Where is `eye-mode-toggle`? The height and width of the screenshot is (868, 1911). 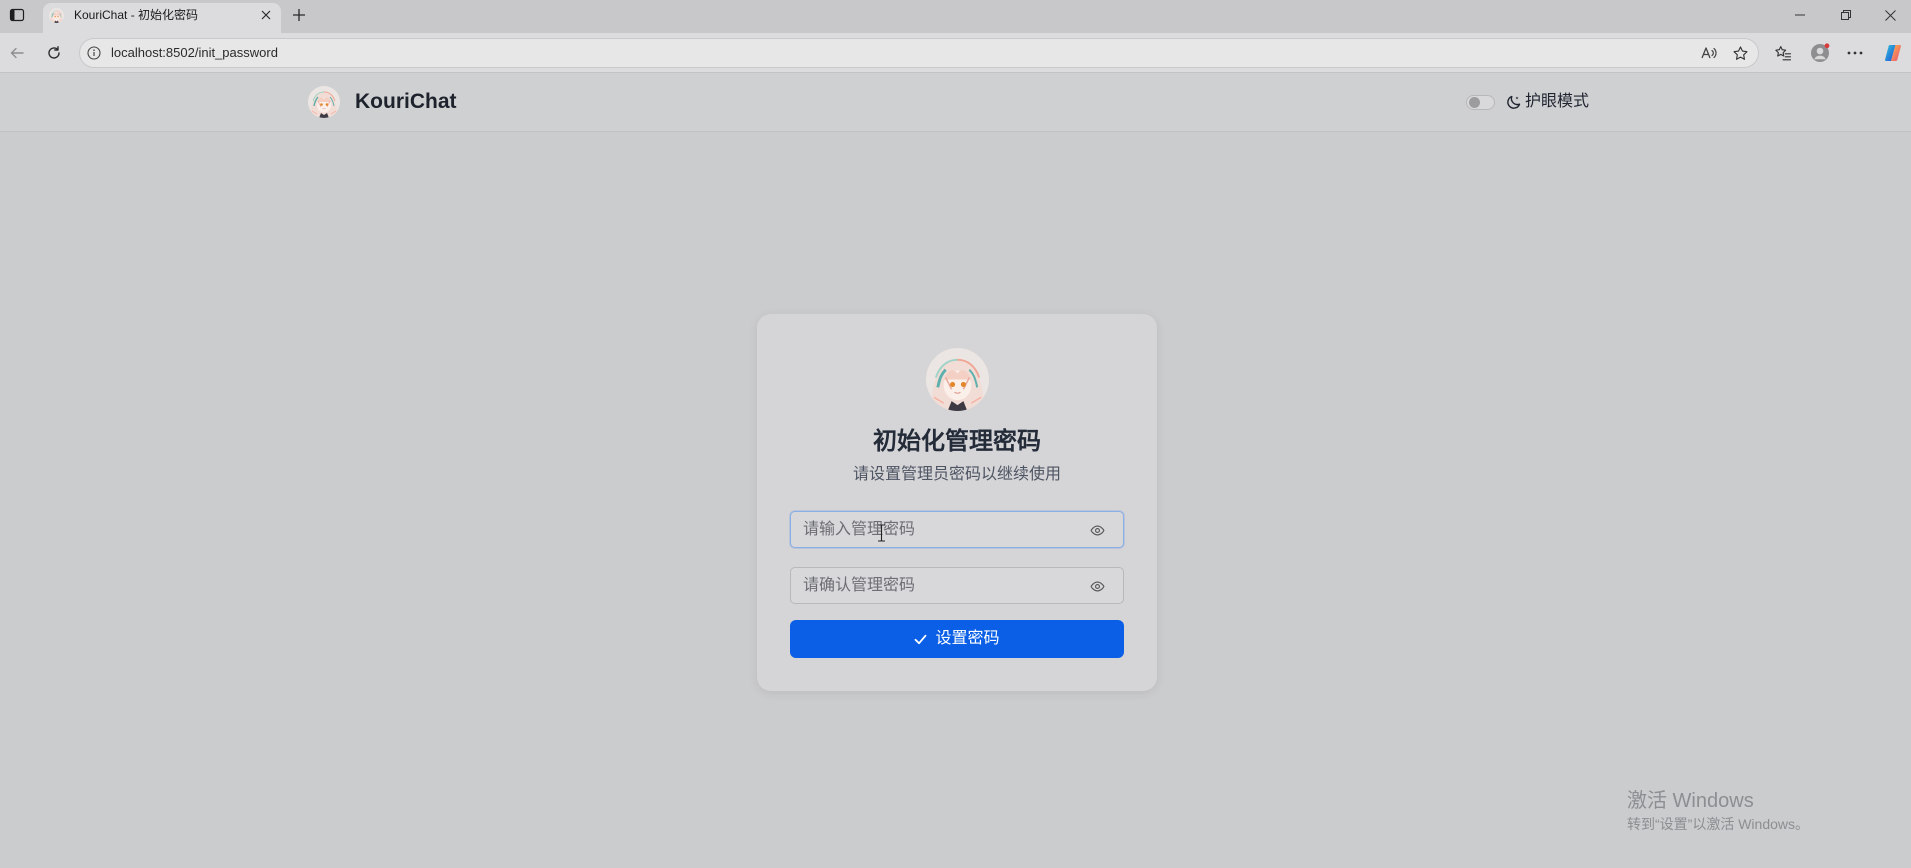
eye-mode-toggle is located at coordinates (1480, 102).